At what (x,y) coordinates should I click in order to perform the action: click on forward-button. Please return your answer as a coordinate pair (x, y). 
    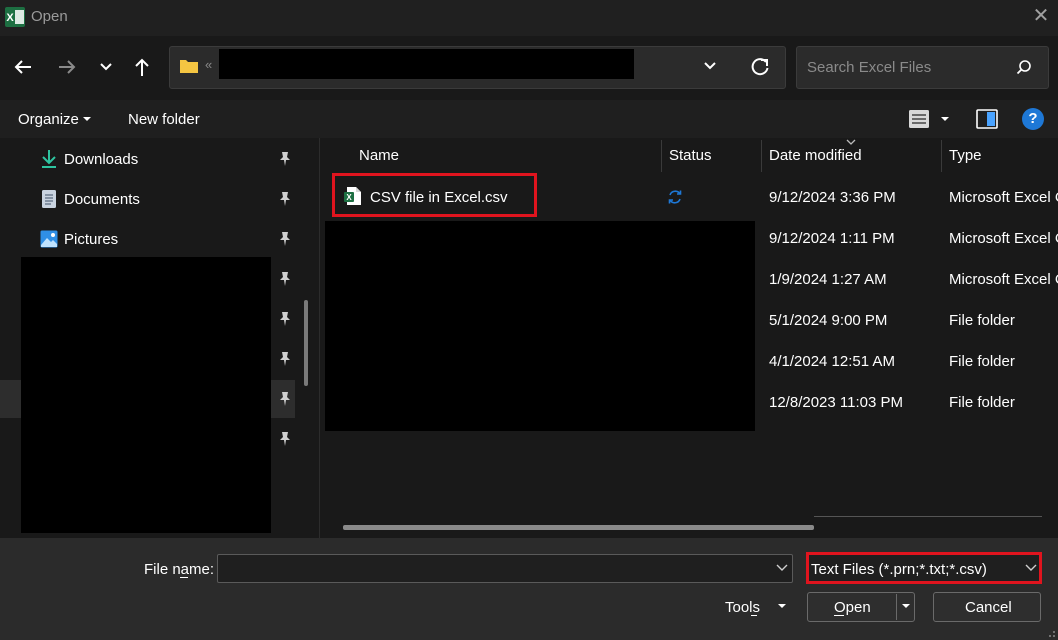
    Looking at the image, I should click on (67, 67).